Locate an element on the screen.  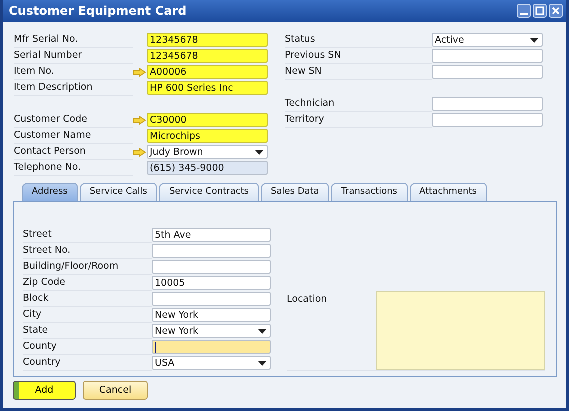
field-label: Street No. is located at coordinates (87, 251).